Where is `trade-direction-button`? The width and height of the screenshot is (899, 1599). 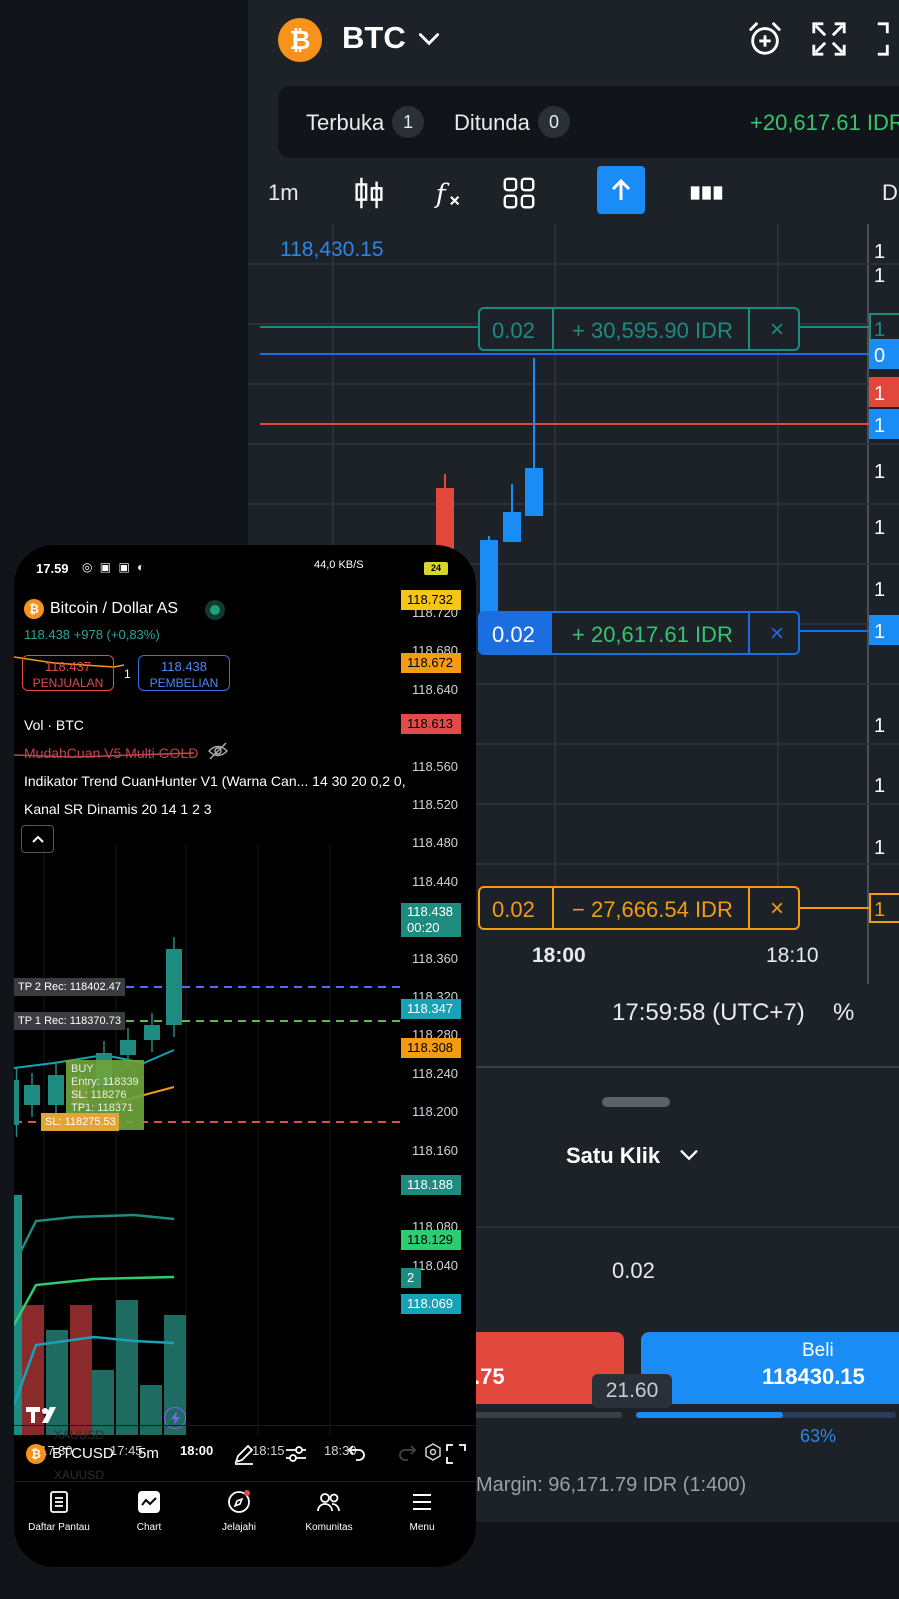
trade-direction-button is located at coordinates (621, 190).